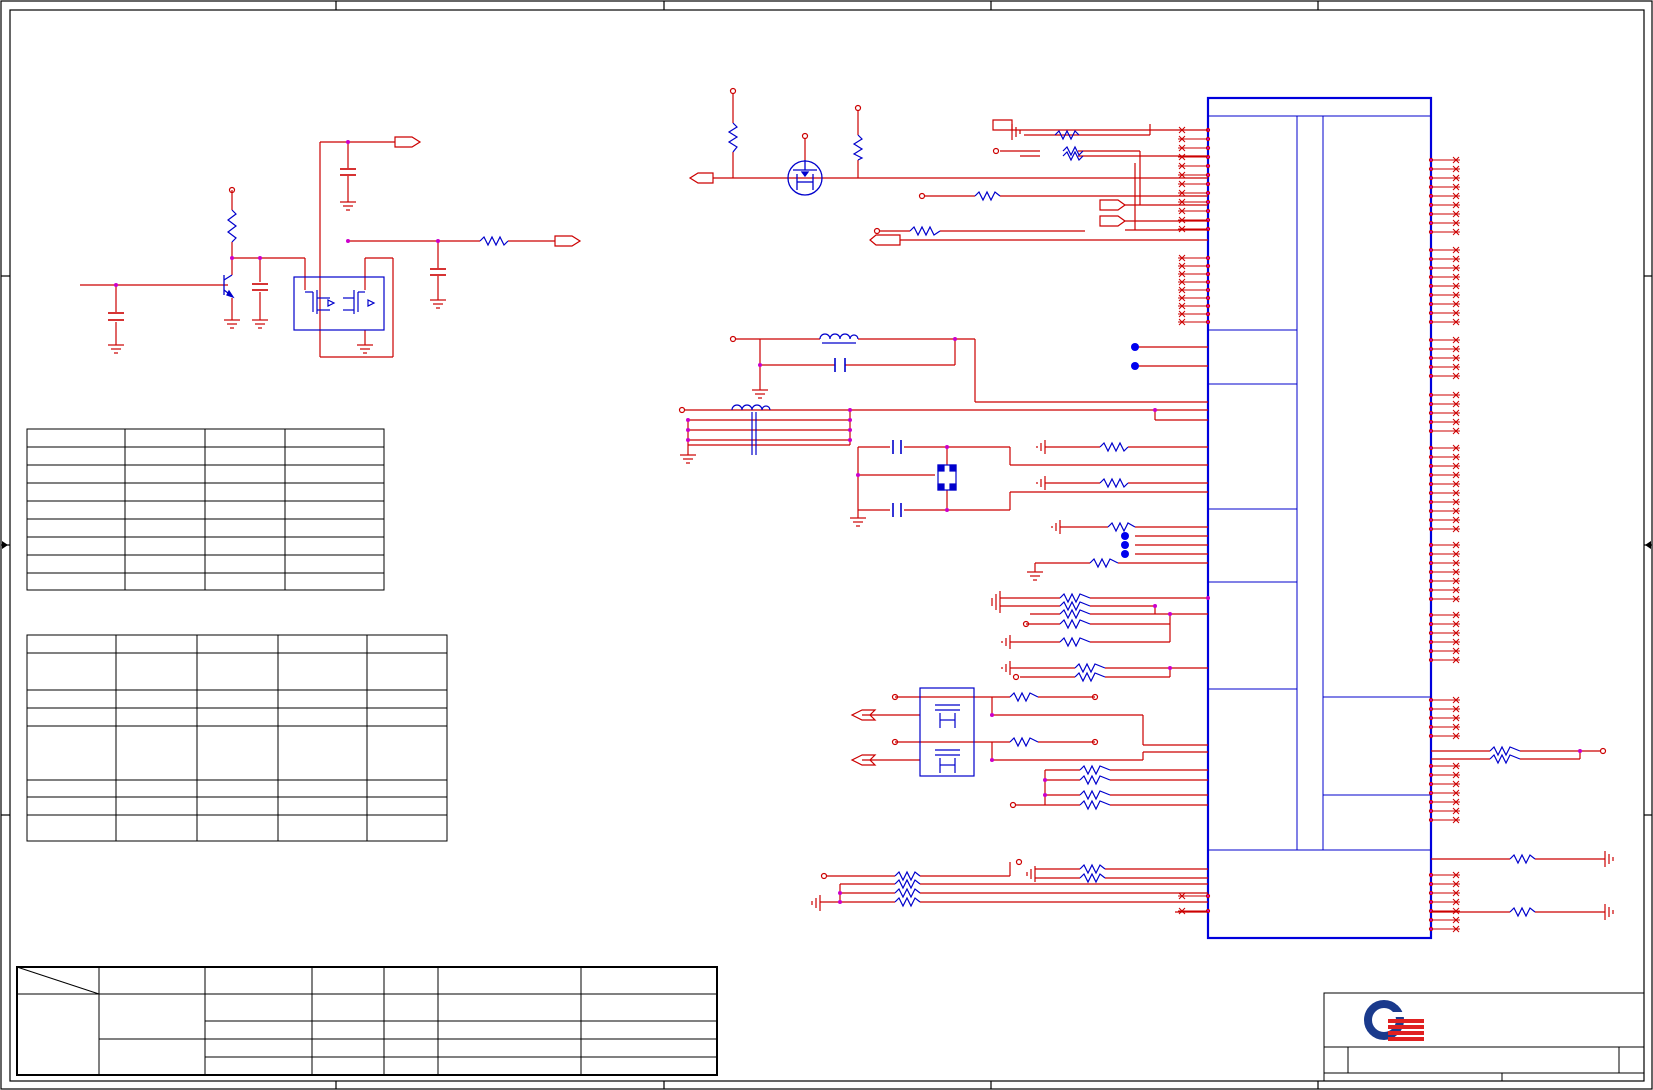 The height and width of the screenshot is (1090, 1653). I want to click on table-a, so click(205, 509).